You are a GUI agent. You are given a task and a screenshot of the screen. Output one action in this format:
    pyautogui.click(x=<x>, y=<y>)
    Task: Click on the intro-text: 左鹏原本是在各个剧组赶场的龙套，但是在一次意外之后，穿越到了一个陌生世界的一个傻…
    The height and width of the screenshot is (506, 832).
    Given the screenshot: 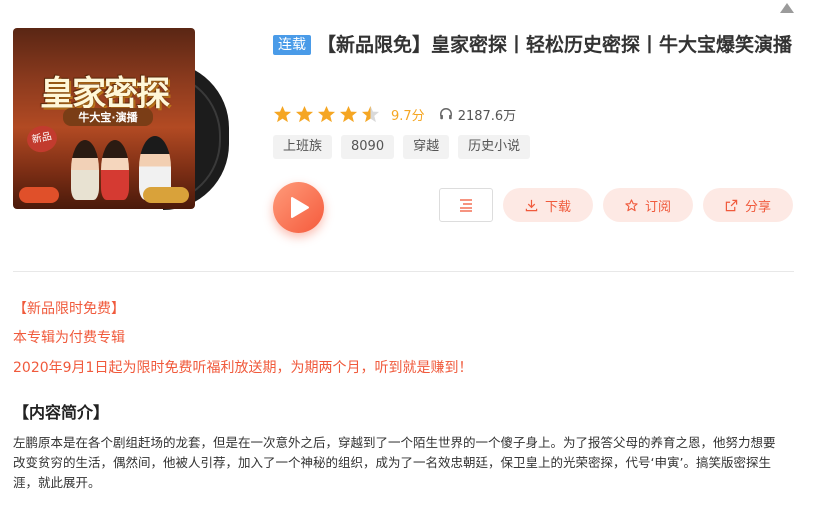 What is the action you would take?
    pyautogui.click(x=394, y=462)
    